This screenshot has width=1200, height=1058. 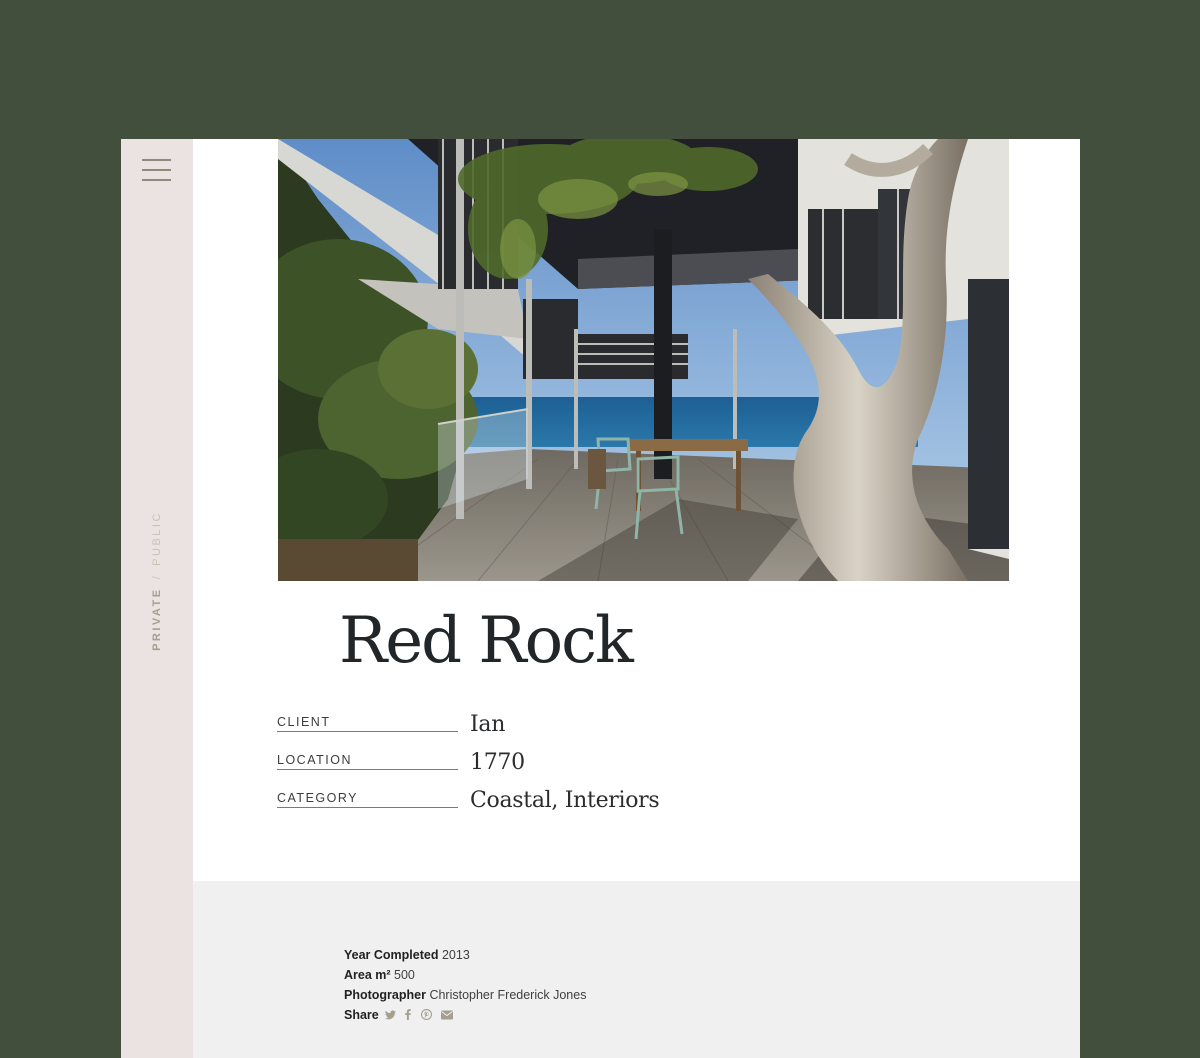 I want to click on share-label: Share, so click(x=361, y=1015).